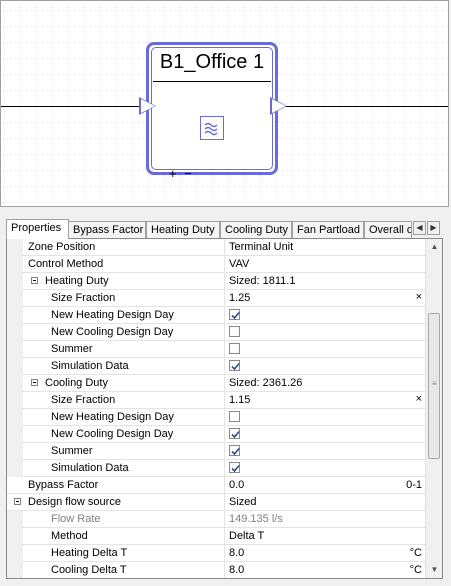 Image resolution: width=451 pixels, height=586 pixels. What do you see at coordinates (63, 485) in the screenshot?
I see `prop-name: Bypass Factor` at bounding box center [63, 485].